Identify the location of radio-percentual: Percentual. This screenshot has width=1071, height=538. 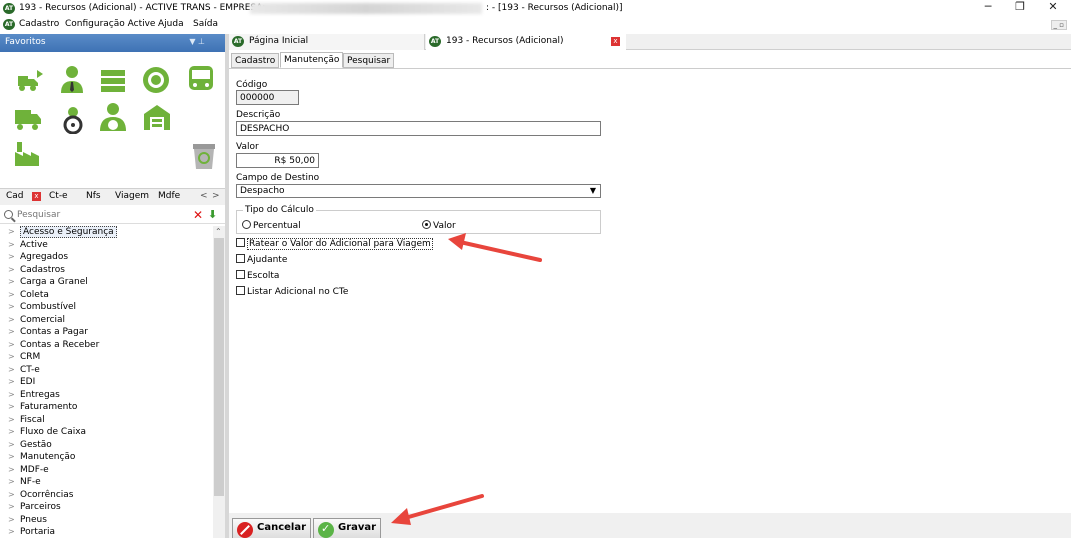
(271, 225).